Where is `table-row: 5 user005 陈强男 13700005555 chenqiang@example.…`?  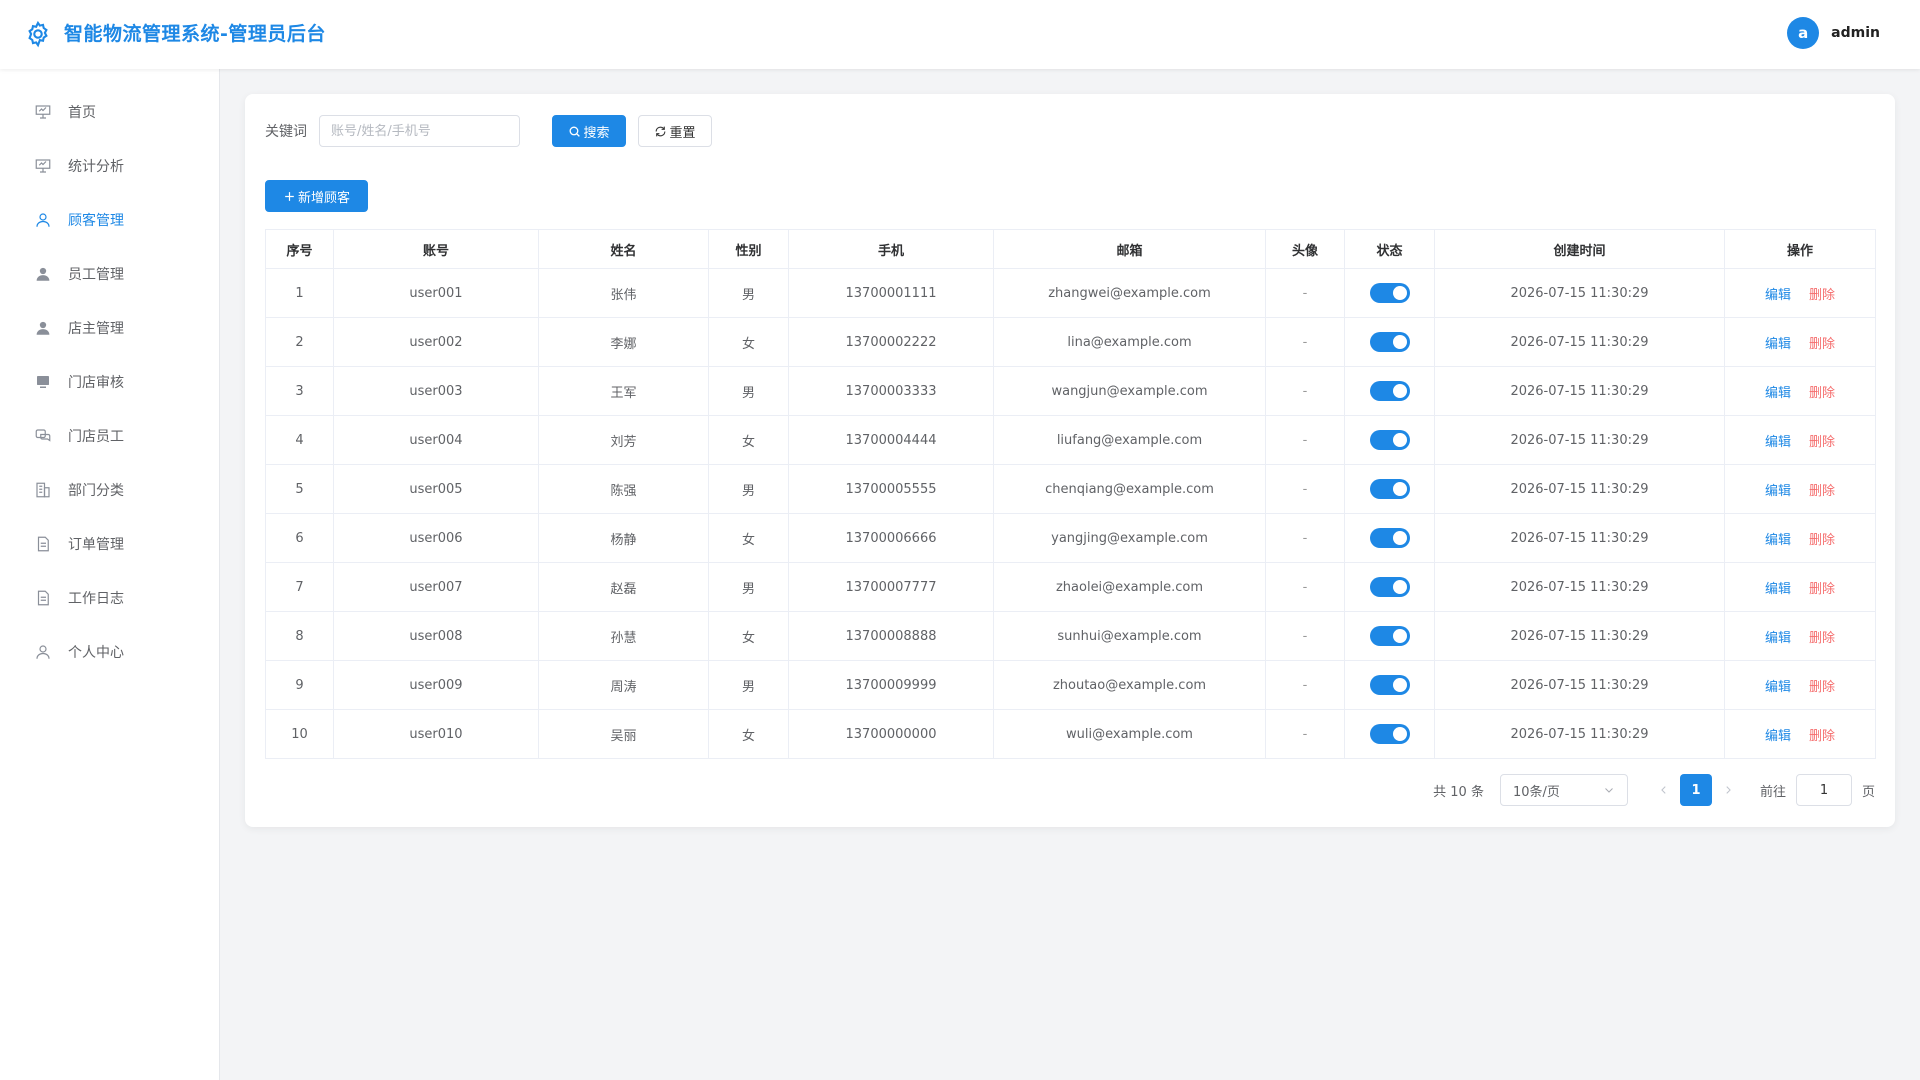
table-row: 5 user005 陈强男 13700005555 chenqiang@example.… is located at coordinates (1070, 489).